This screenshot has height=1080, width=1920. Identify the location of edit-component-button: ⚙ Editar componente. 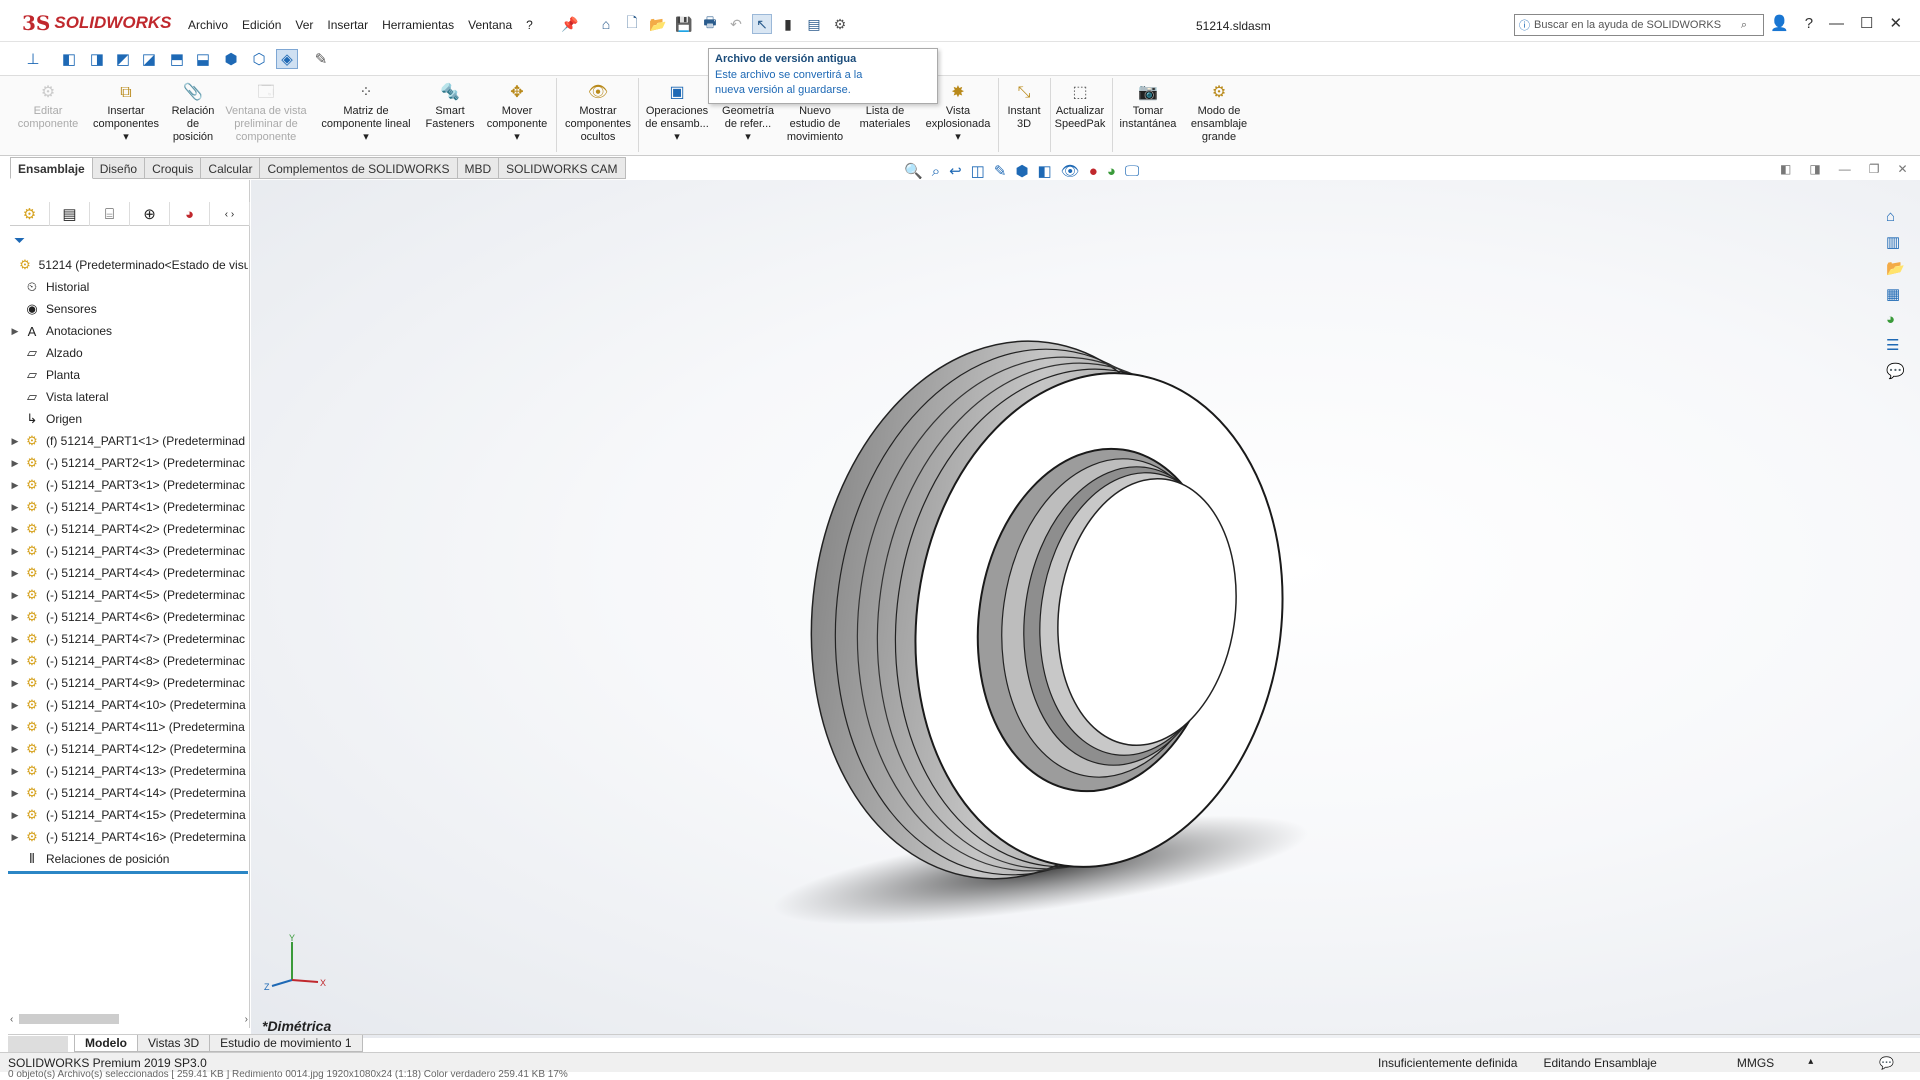
(48, 106).